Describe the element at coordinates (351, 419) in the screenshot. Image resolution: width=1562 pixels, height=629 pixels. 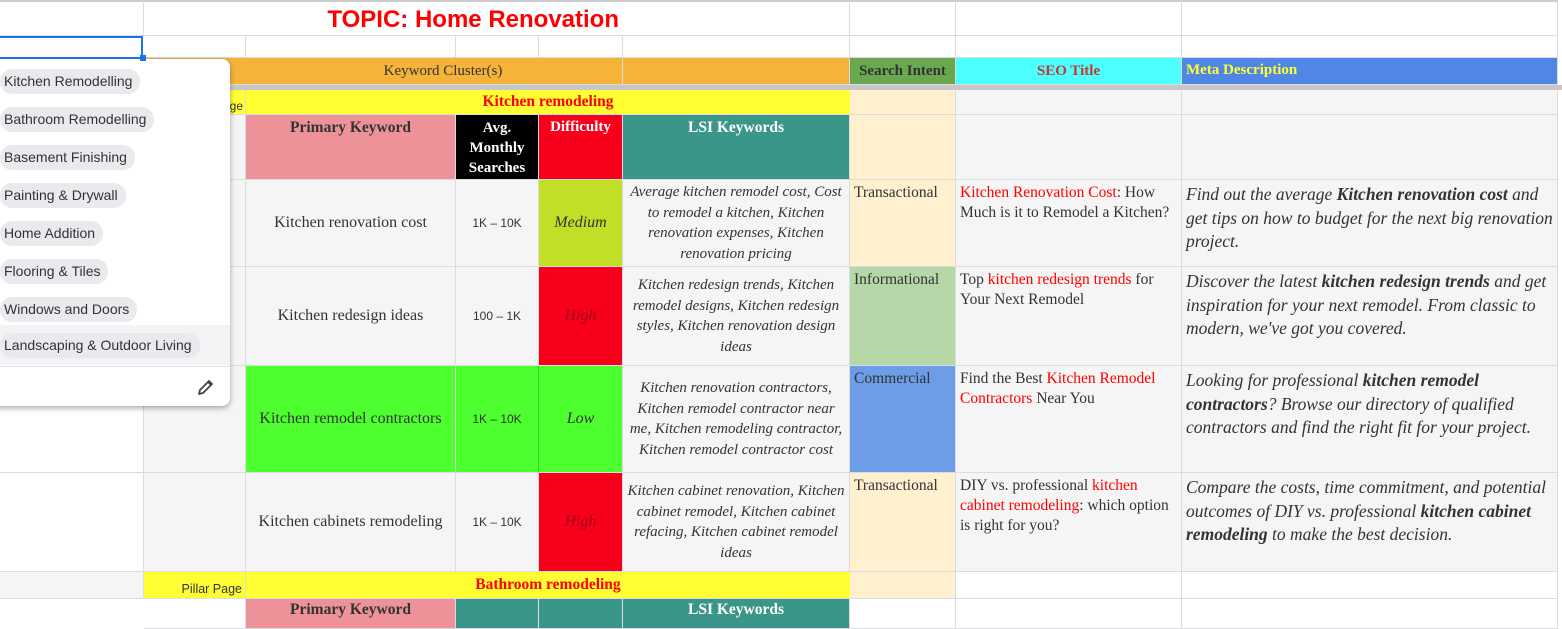
I see `table-row-3-primary-keyword: Kitchen remodel contractors` at that location.